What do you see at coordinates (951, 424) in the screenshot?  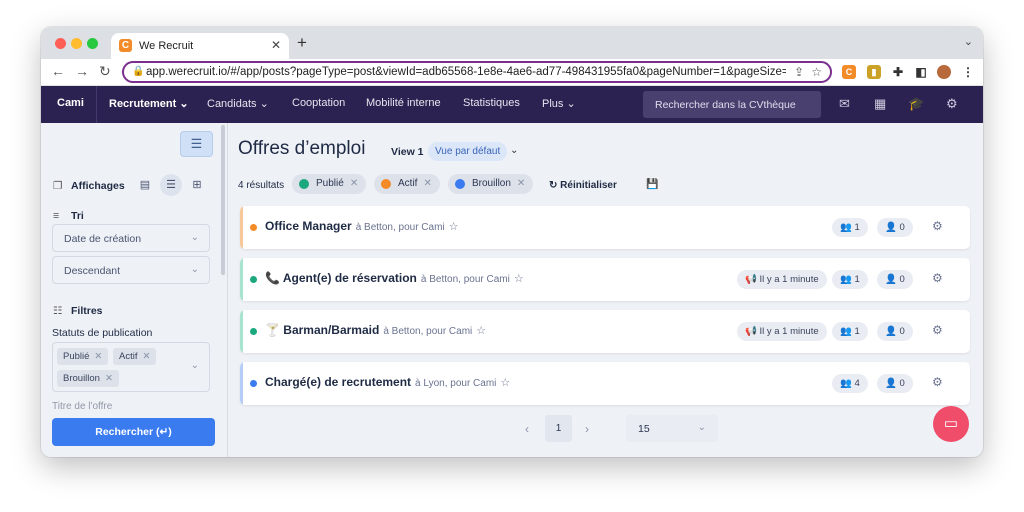 I see `chat-support-button: ▭` at bounding box center [951, 424].